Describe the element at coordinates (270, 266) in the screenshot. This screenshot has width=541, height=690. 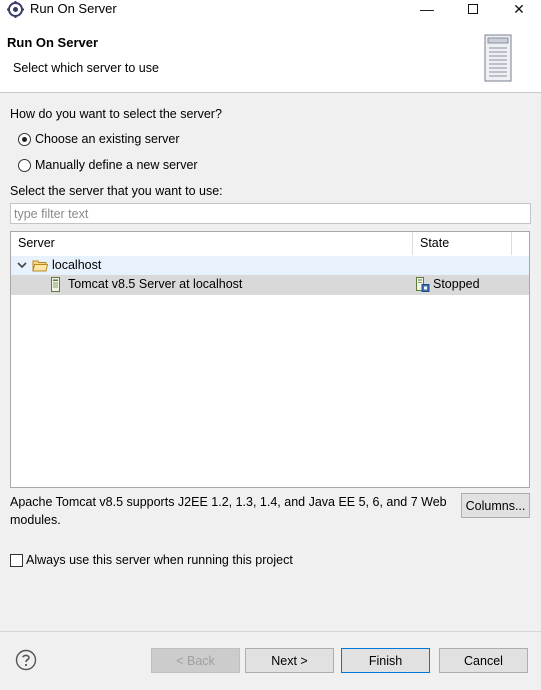
I see `tree-row-localhost: localhost` at that location.